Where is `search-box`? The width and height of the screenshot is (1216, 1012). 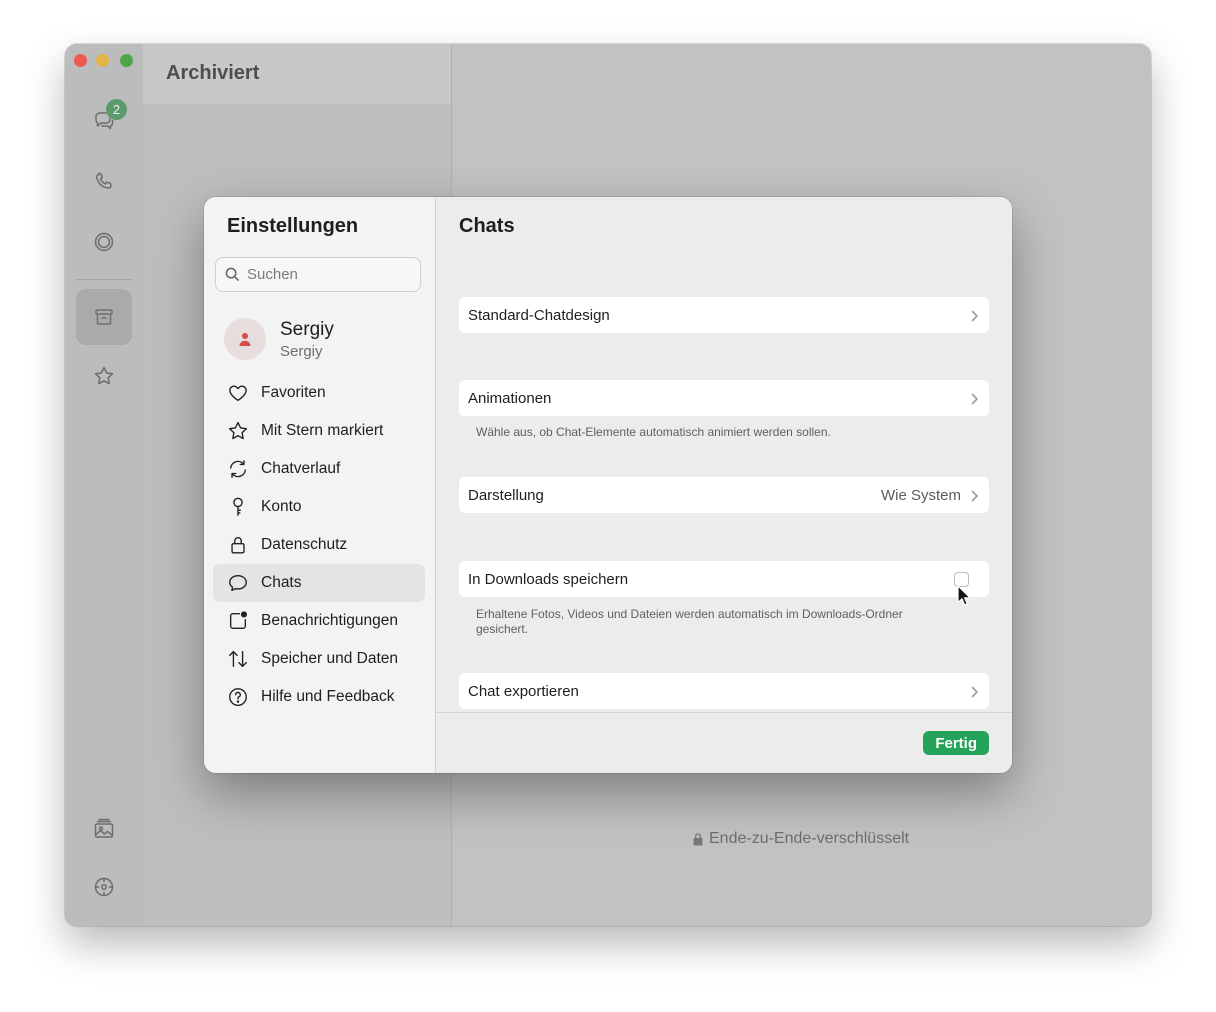 search-box is located at coordinates (318, 274).